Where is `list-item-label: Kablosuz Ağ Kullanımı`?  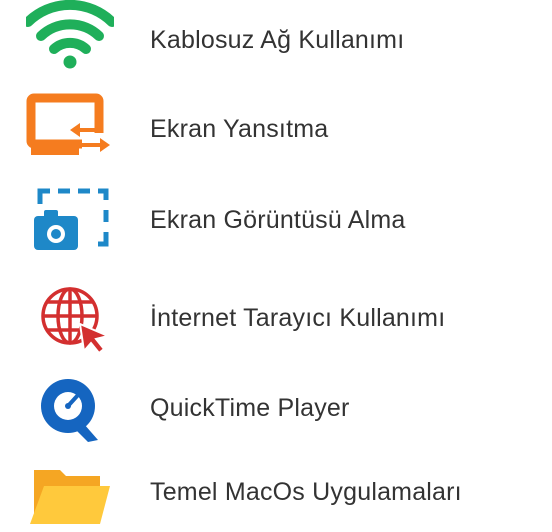
list-item-label: Kablosuz Ağ Kullanımı is located at coordinates (277, 40).